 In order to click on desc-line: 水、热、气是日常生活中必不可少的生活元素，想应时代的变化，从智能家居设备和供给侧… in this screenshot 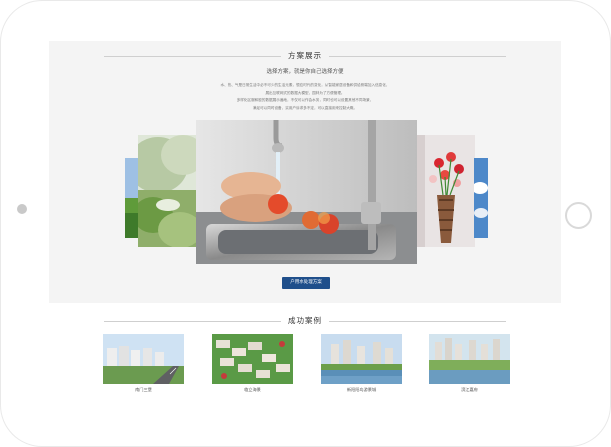, I will do `click(305, 85)`.